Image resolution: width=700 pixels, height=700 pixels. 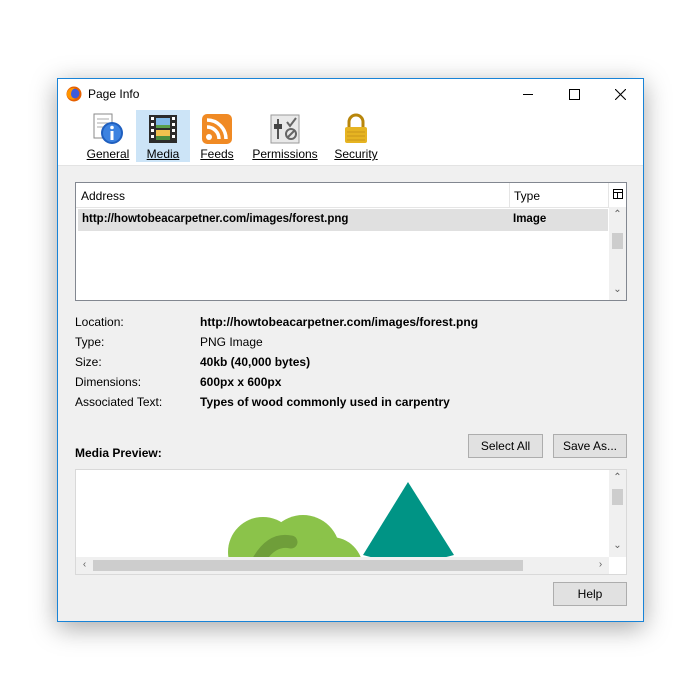 What do you see at coordinates (118, 453) in the screenshot?
I see `media-preview-label: Media Preview:` at bounding box center [118, 453].